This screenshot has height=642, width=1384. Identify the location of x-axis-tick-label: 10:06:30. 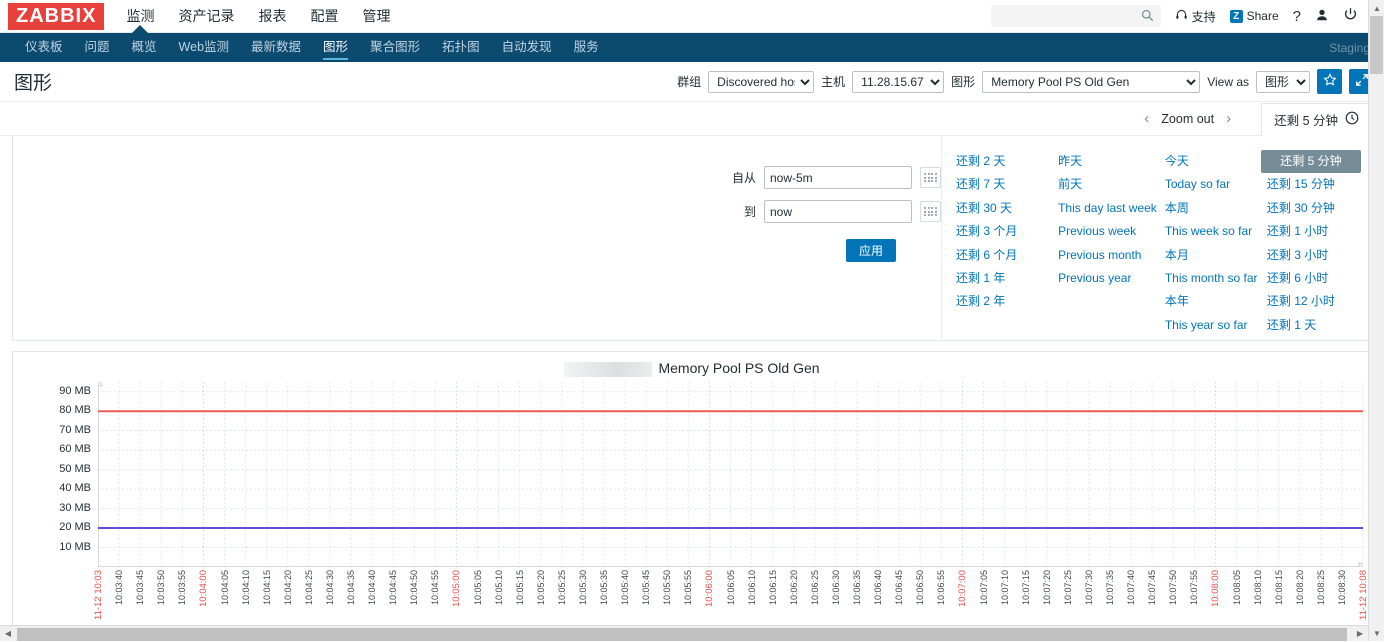
(836, 587).